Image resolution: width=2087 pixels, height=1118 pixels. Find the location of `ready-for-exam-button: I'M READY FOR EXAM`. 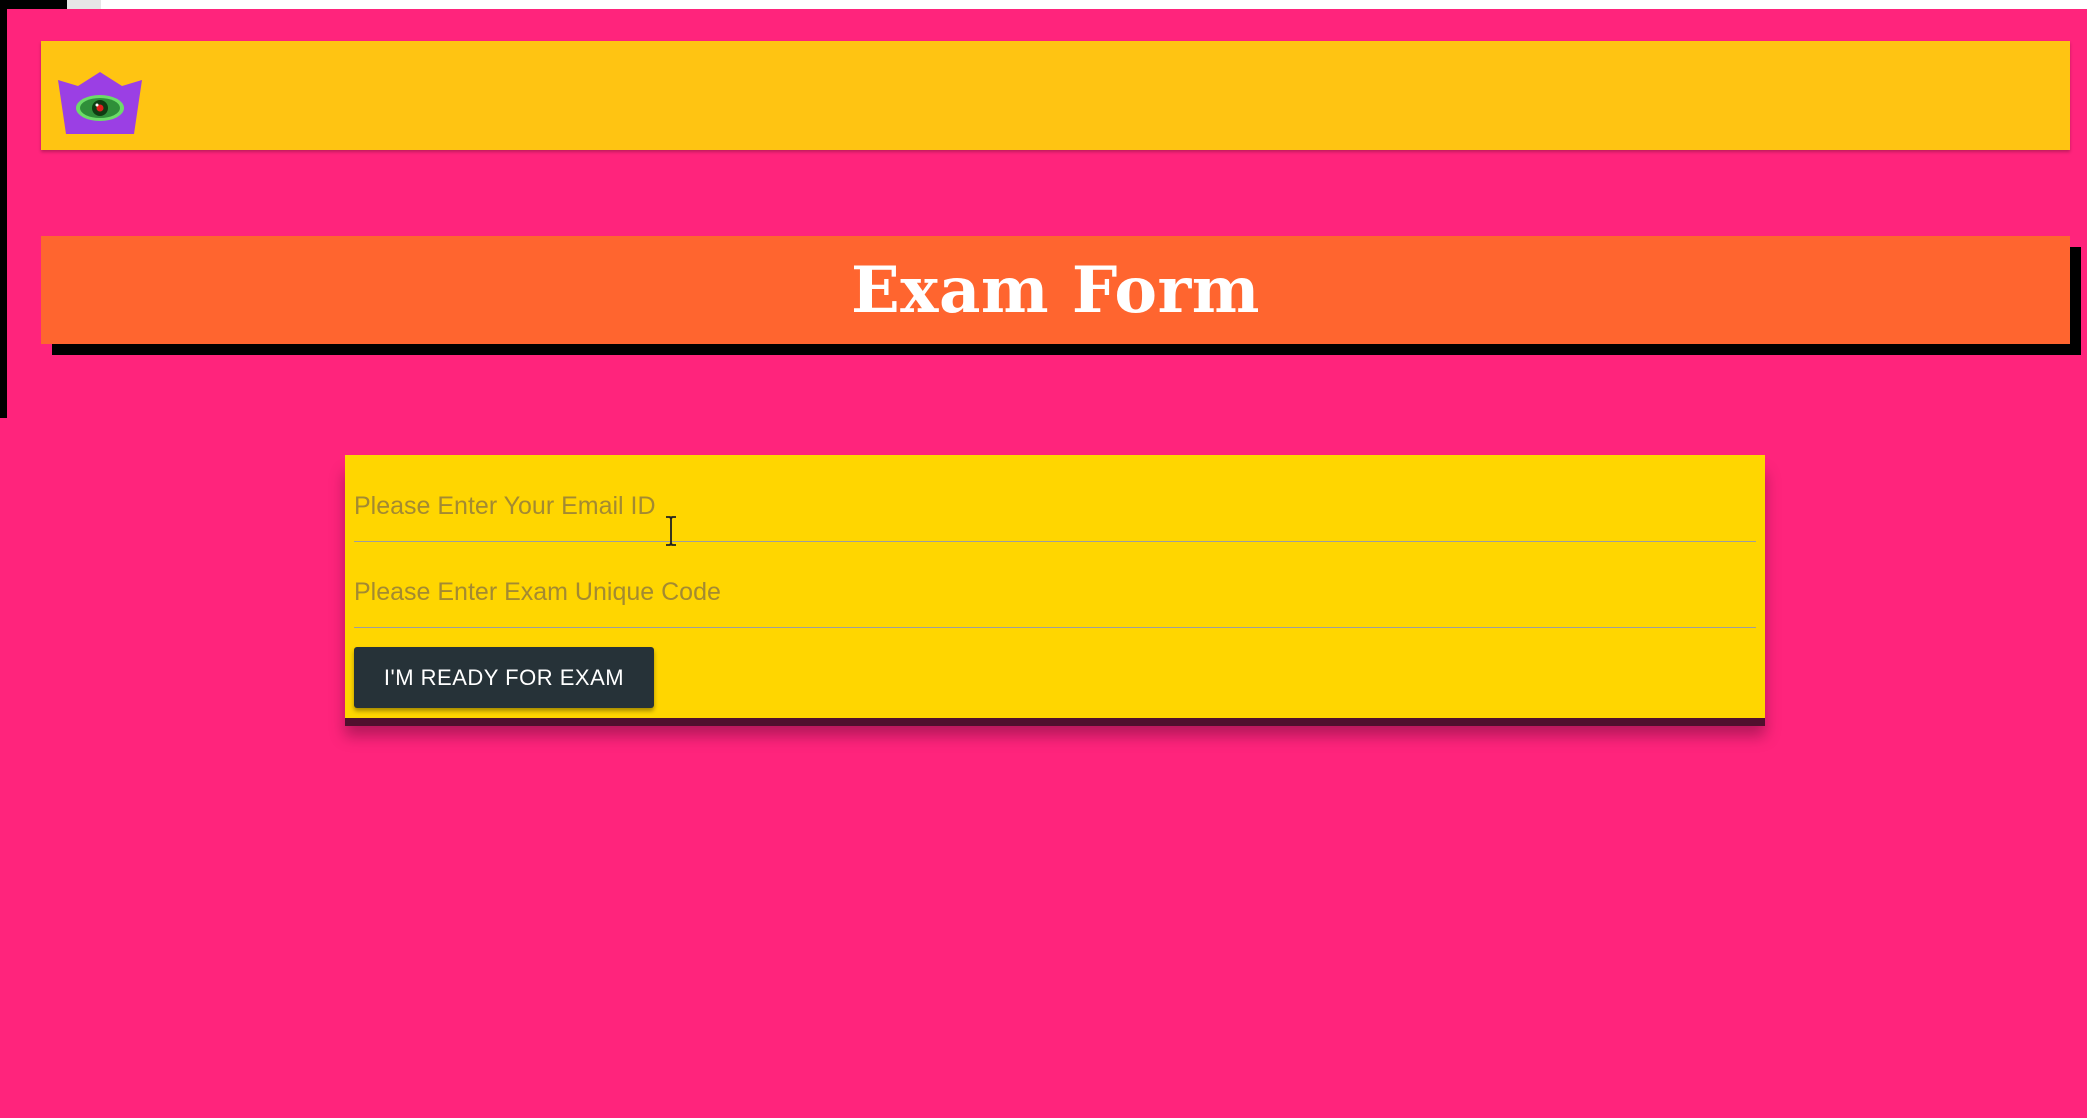

ready-for-exam-button: I'M READY FOR EXAM is located at coordinates (504, 677).